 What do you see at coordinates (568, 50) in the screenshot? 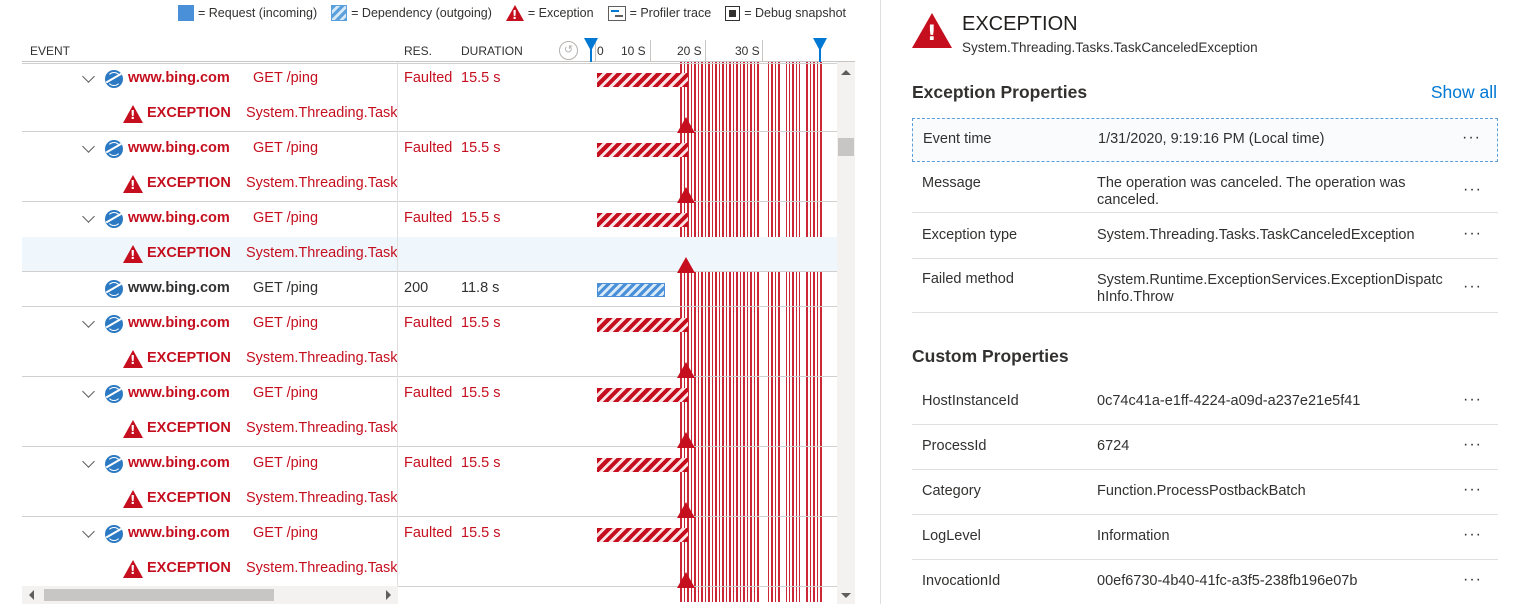
I see `reset-zoom-icon: ↺` at bounding box center [568, 50].